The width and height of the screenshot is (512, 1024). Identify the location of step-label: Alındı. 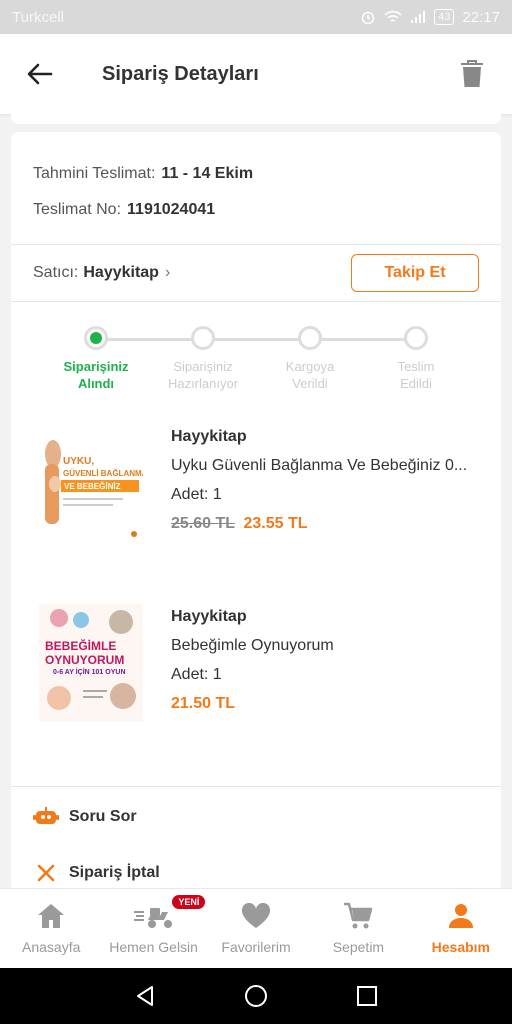
(96, 383).